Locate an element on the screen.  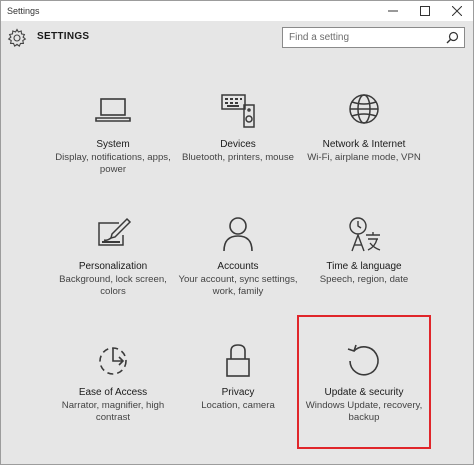
tile-description: Speech, region, date is located at coordinates (364, 279).